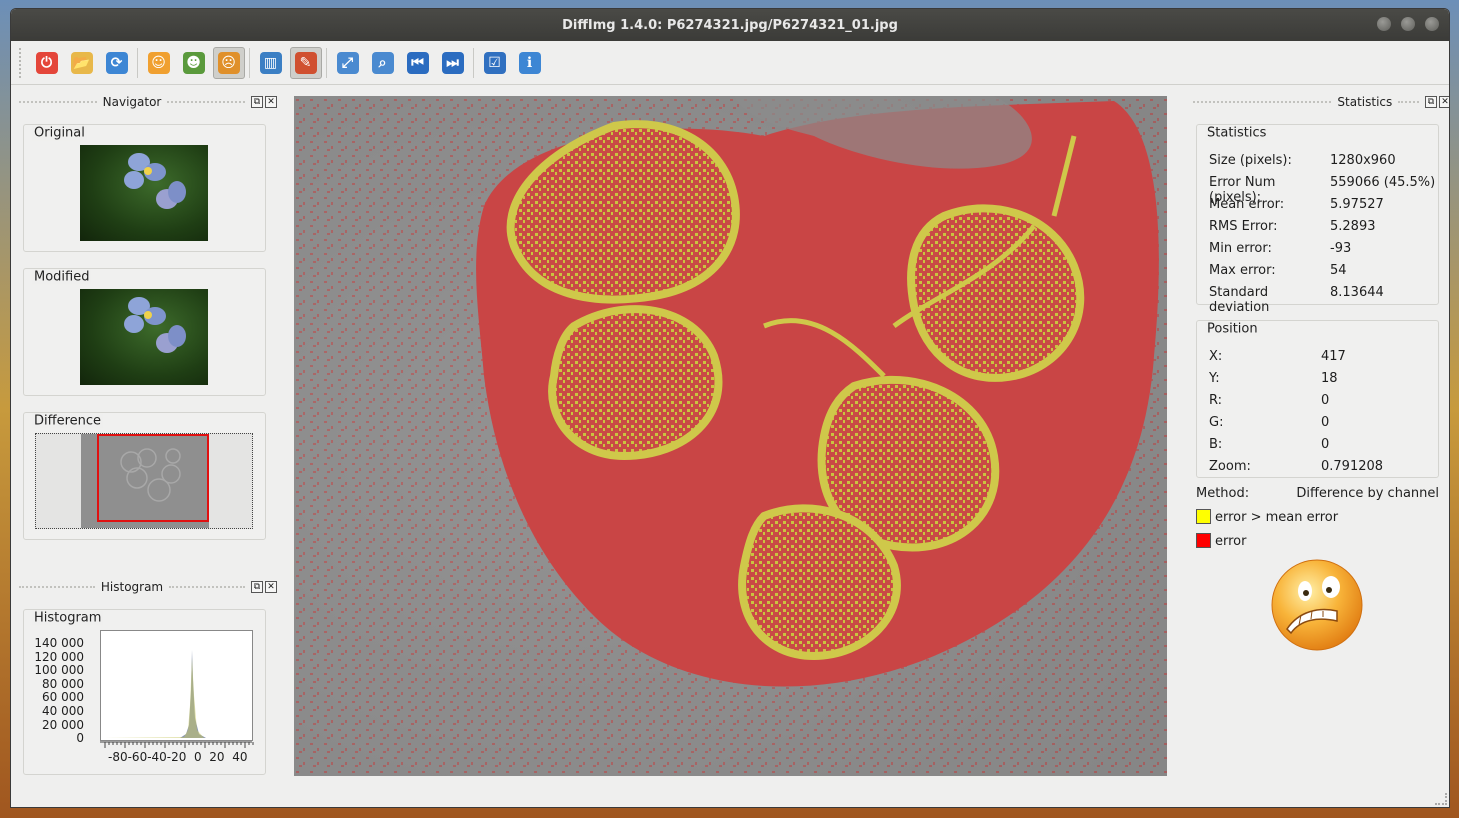 This screenshot has width=1459, height=818. I want to click on zoom-original-button: ⌕, so click(383, 63).